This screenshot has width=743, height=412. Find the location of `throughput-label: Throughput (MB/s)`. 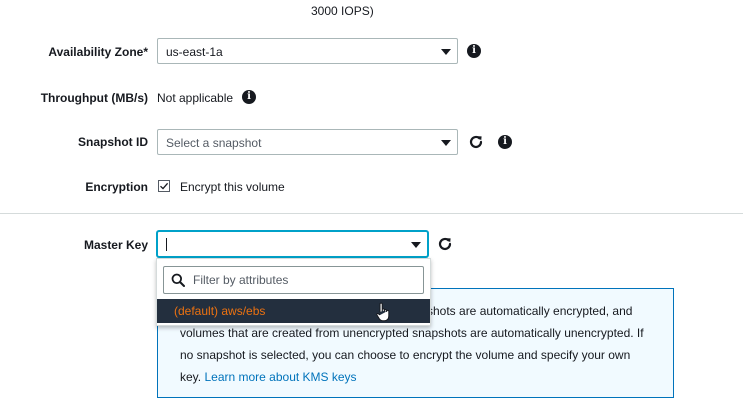

throughput-label: Throughput (MB/s) is located at coordinates (94, 98).